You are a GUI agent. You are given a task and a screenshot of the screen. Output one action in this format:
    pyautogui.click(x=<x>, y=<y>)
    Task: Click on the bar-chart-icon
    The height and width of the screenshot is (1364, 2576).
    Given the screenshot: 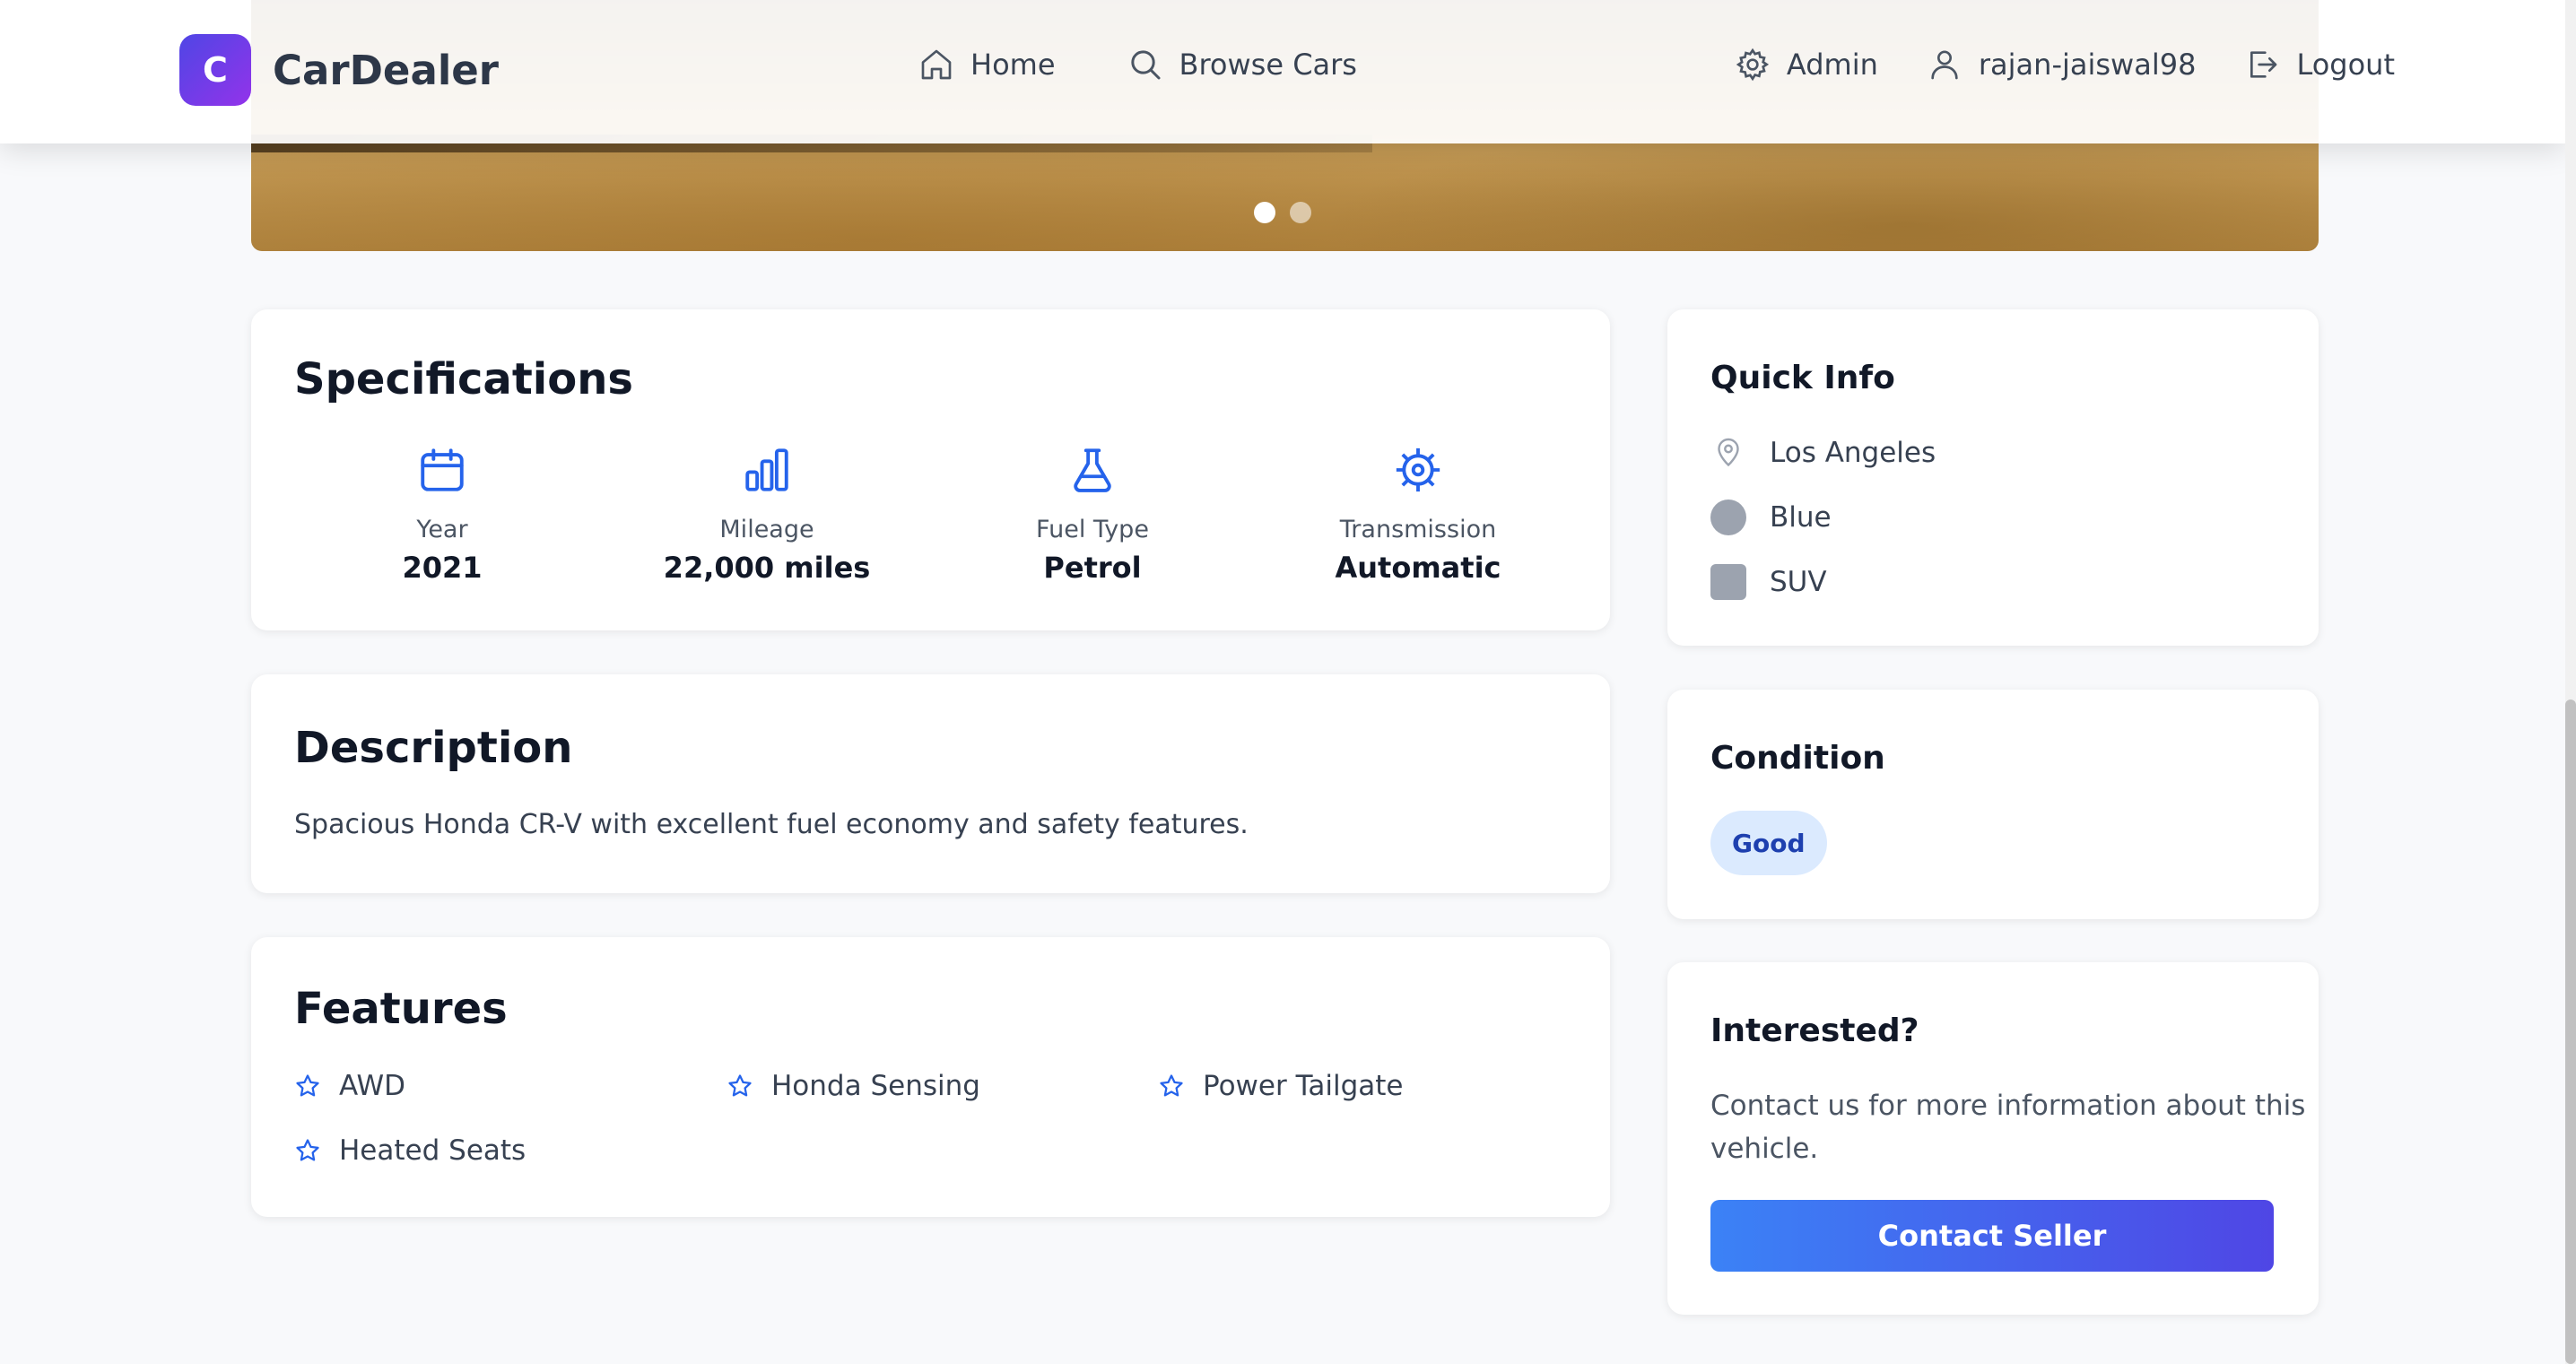 What is the action you would take?
    pyautogui.click(x=766, y=469)
    